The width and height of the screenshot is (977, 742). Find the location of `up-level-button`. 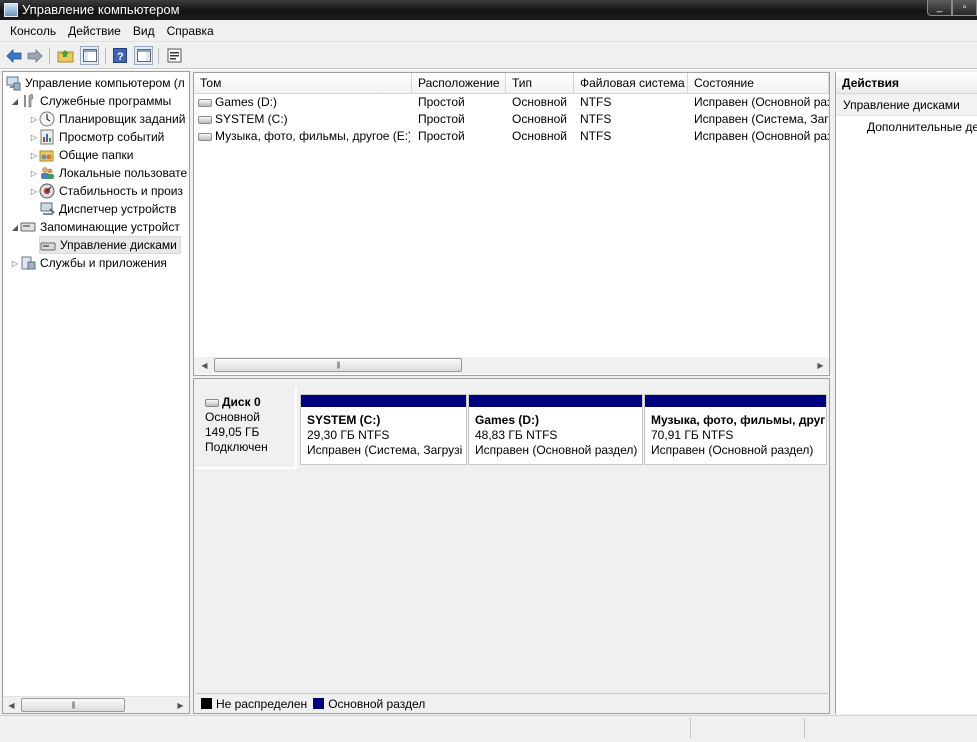

up-level-button is located at coordinates (65, 55).